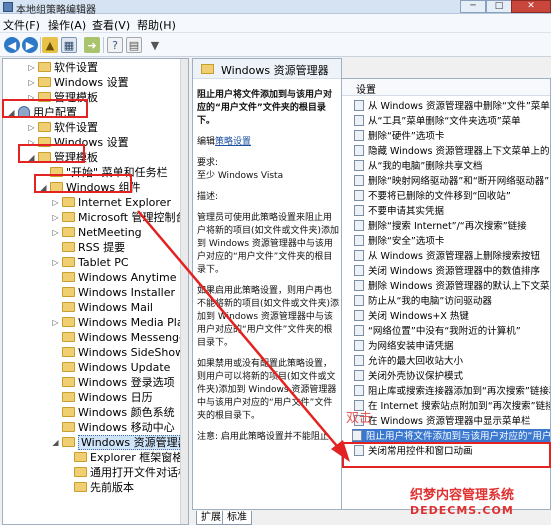 The width and height of the screenshot is (551, 525). Describe the element at coordinates (452, 346) in the screenshot. I see `policy-row: 为网络安装申请凭据` at that location.